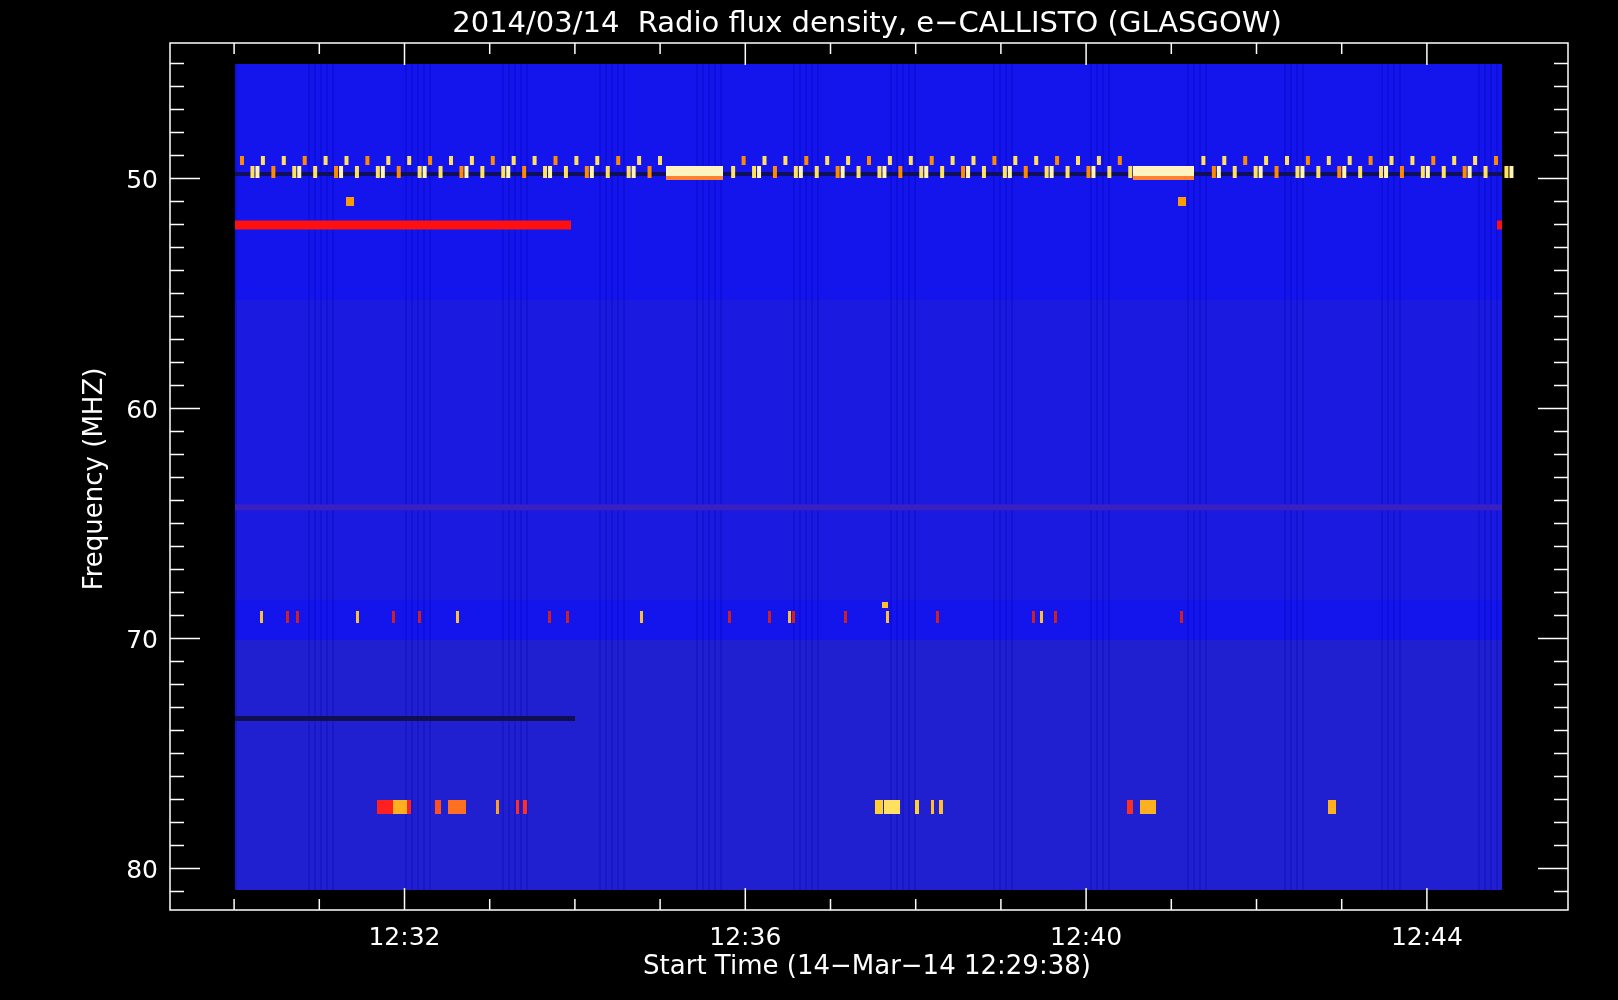 The height and width of the screenshot is (1000, 1618). I want to click on tick-label: 12:44, so click(1426, 936).